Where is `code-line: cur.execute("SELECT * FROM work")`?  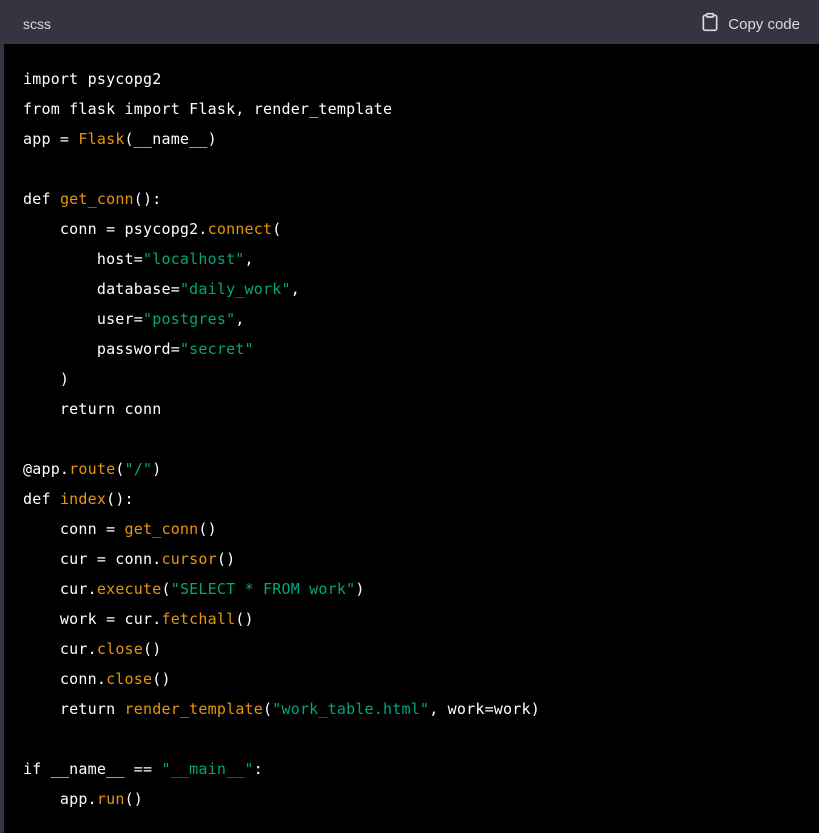
code-line: cur.execute("SELECT * FROM work") is located at coordinates (421, 589).